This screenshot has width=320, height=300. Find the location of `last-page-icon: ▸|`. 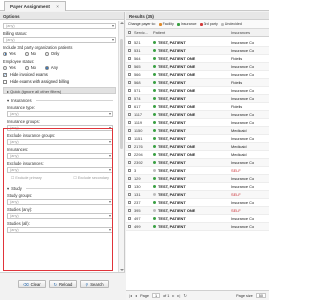

last-page-icon: ▸| is located at coordinates (178, 295).